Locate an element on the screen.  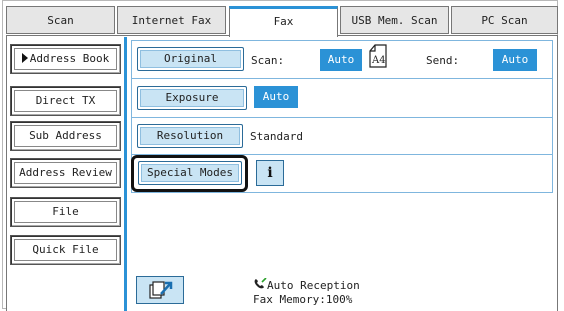
sub-address-button: Sub Address is located at coordinates (65, 136).